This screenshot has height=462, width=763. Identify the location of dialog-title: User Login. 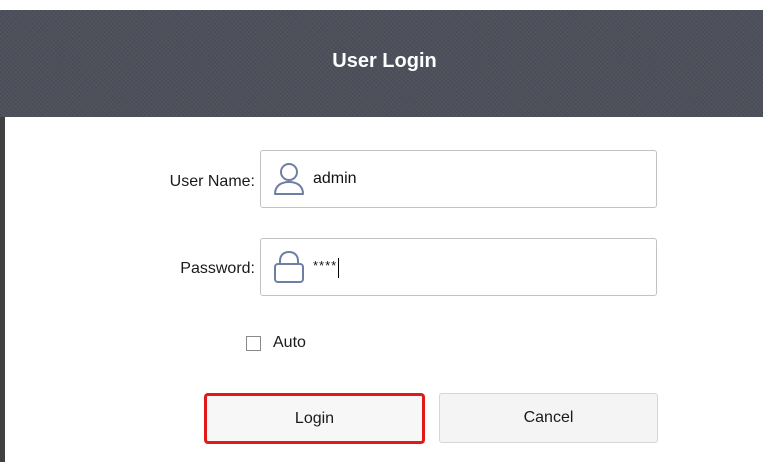
(384, 61).